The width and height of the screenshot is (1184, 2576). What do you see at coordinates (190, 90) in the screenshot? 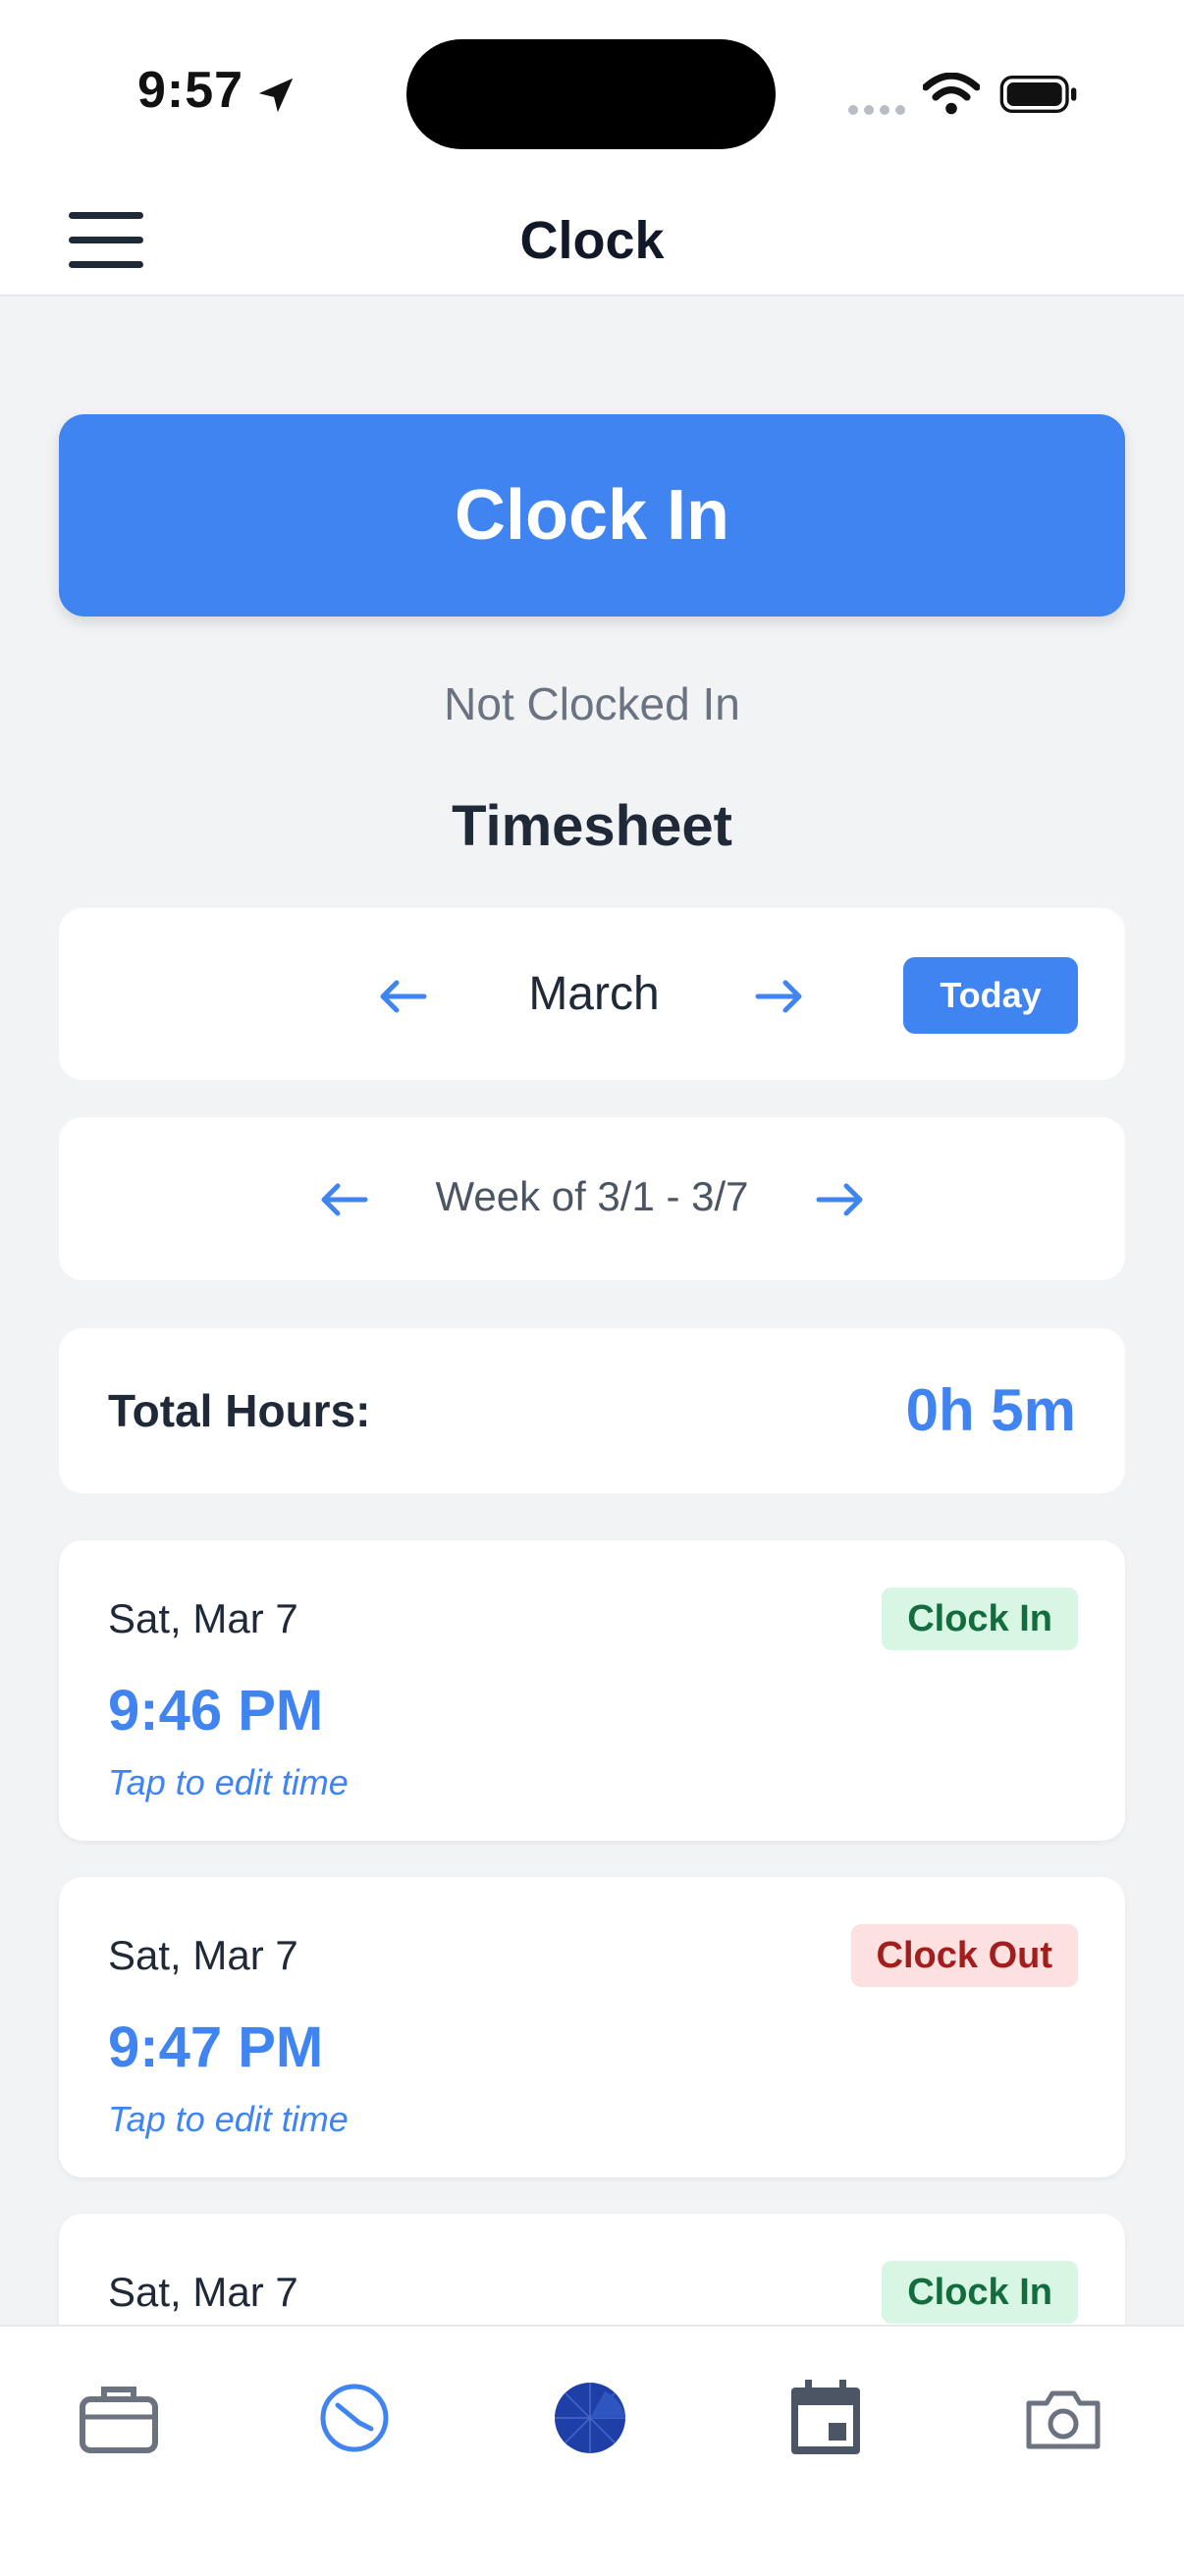
I see `status-time: 9:57` at bounding box center [190, 90].